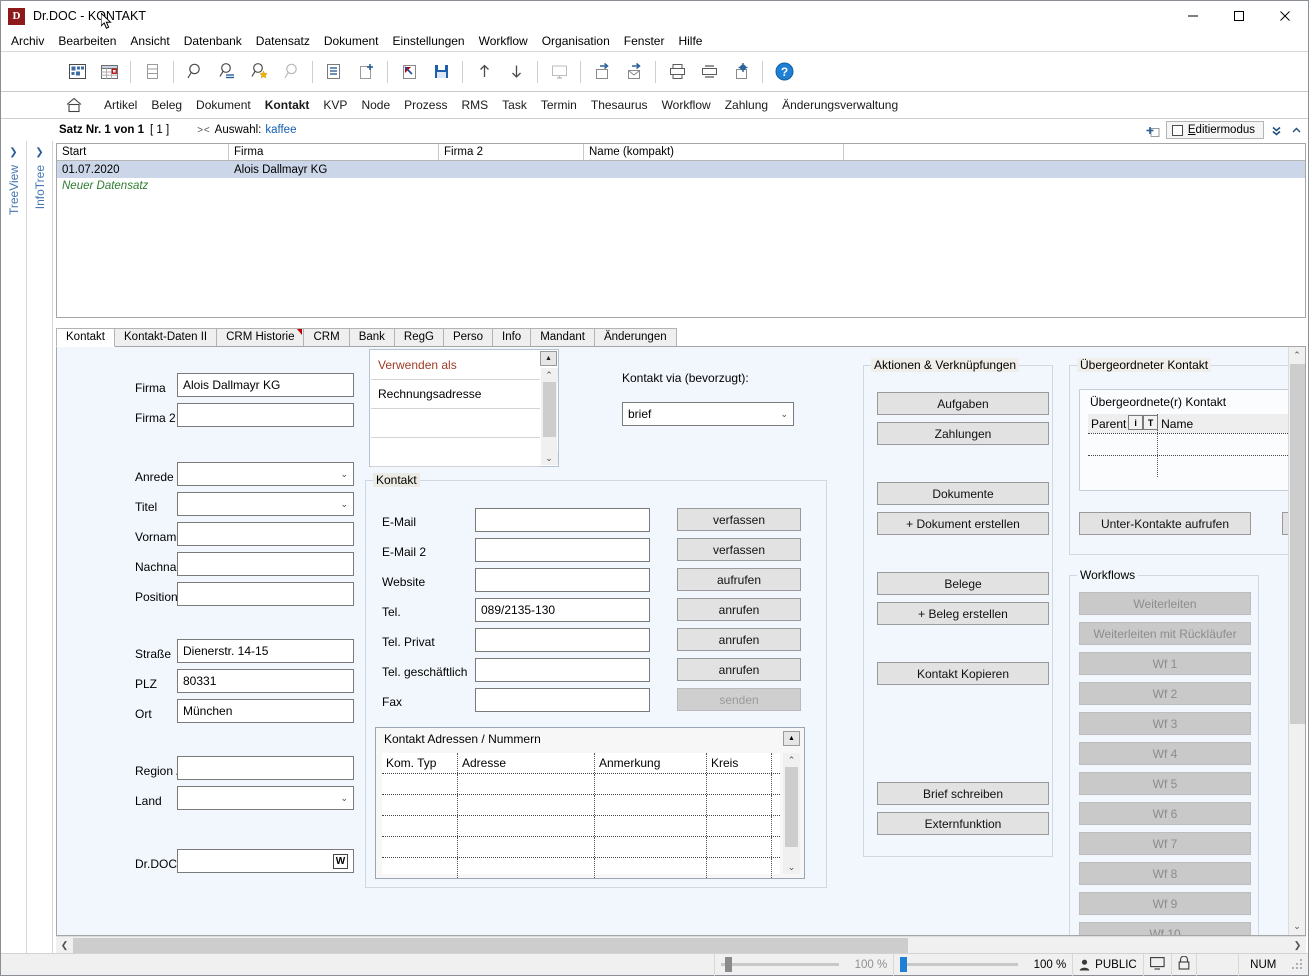  Describe the element at coordinates (791, 760) in the screenshot. I see `chevron-up-icon: ⌃` at that location.